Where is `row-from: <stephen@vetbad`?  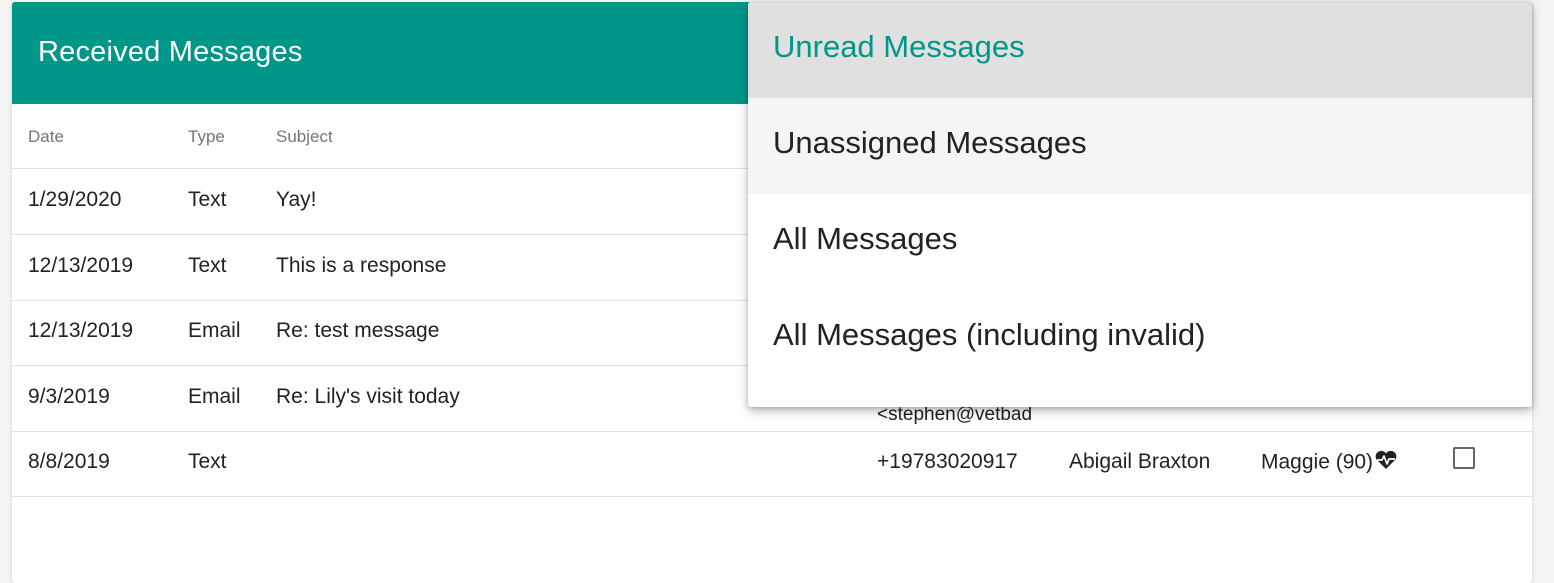 row-from: <stephen@vetbad is located at coordinates (955, 414).